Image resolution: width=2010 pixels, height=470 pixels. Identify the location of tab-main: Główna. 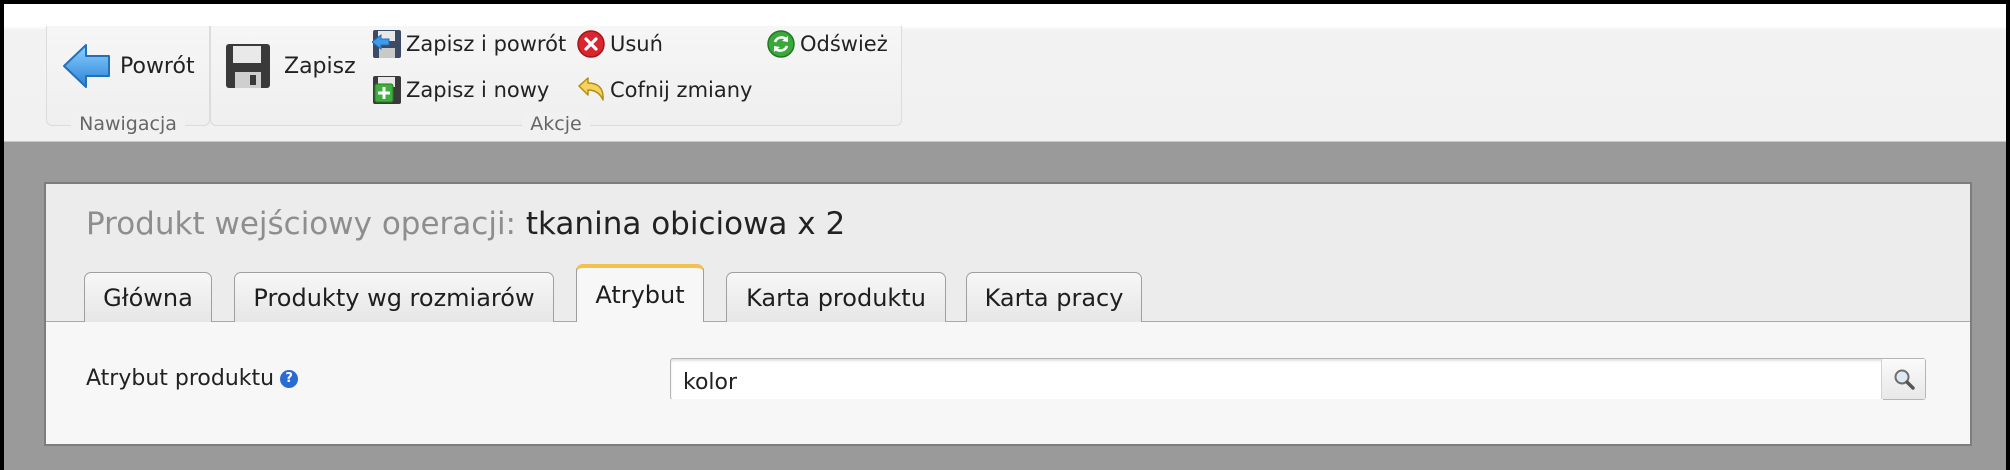
(148, 297).